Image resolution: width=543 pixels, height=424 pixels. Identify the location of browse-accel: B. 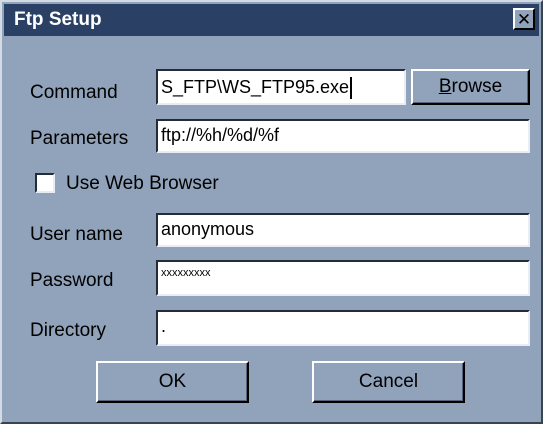
(445, 86).